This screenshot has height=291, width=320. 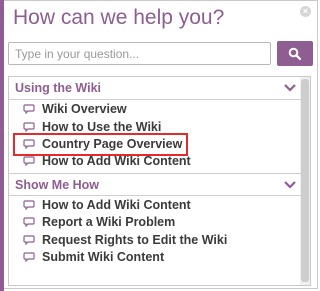 I want to click on search-input, so click(x=139, y=53).